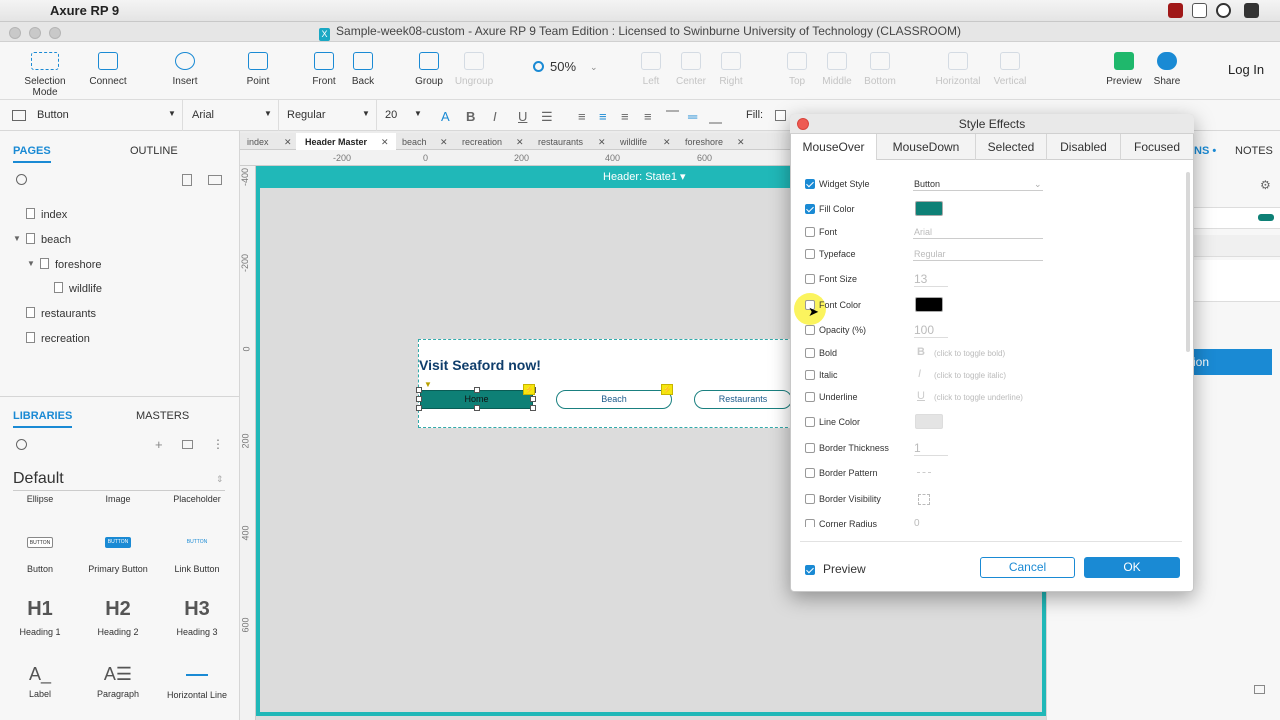 The image size is (1280, 720). What do you see at coordinates (810, 523) in the screenshot?
I see `corner-radius-checkbox` at bounding box center [810, 523].